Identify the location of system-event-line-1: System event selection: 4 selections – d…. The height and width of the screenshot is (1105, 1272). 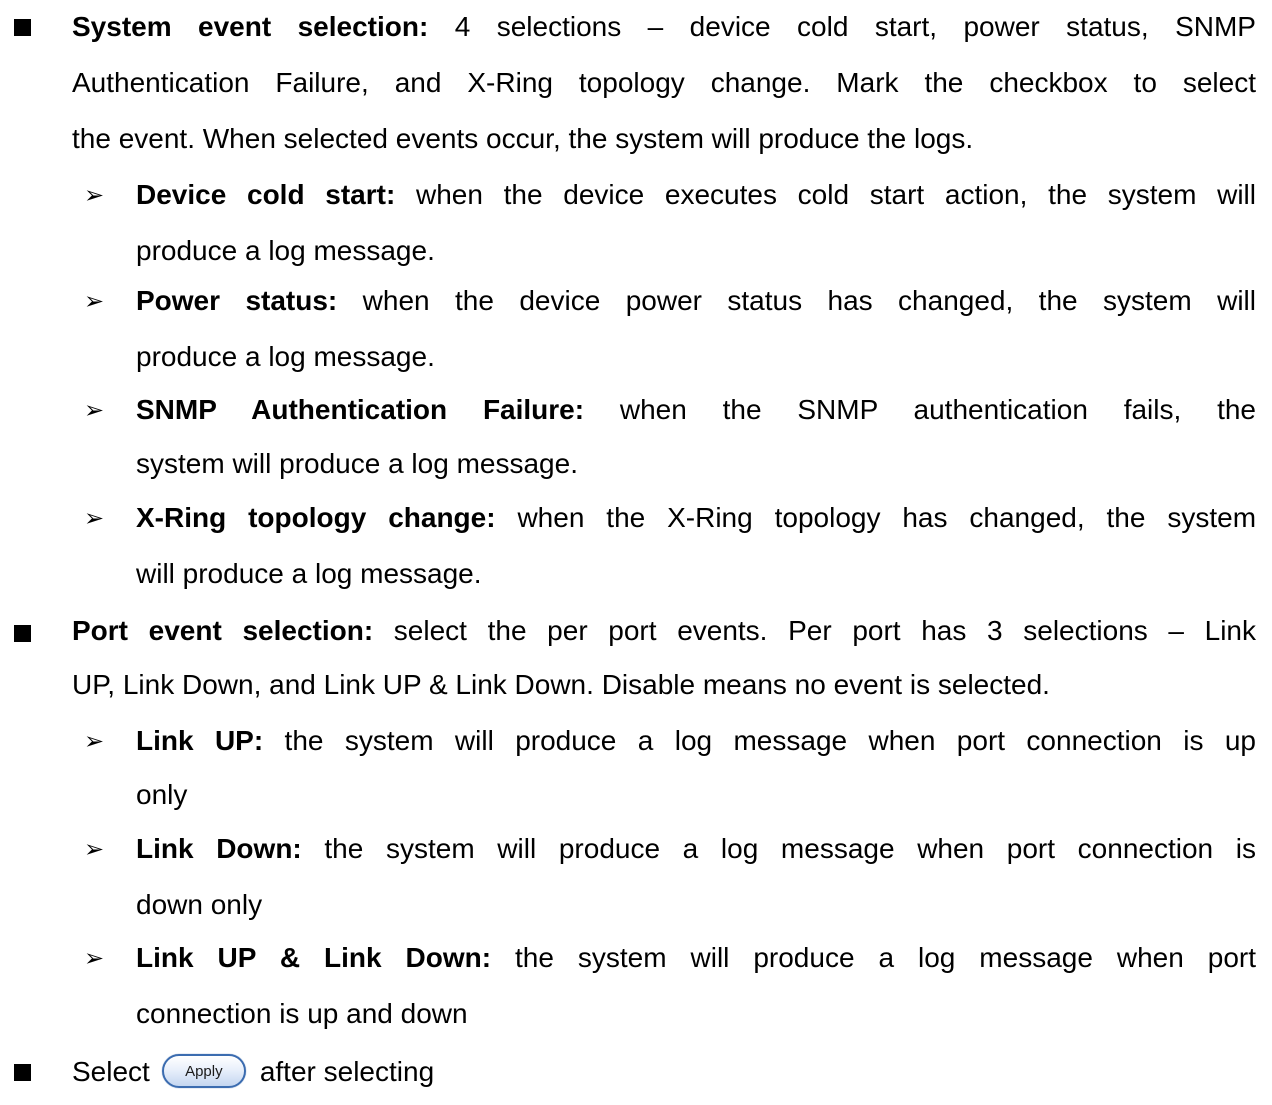
(664, 27).